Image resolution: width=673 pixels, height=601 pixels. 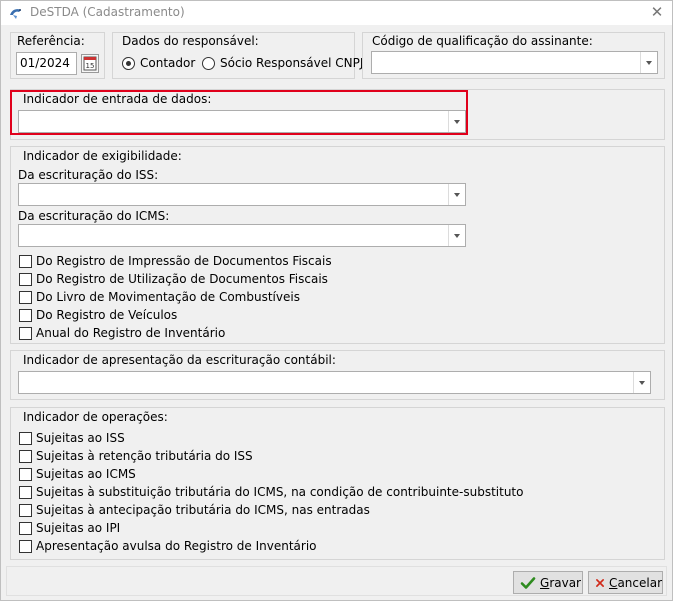 I want to click on cancelar-label: Cancelar, so click(x=635, y=583).